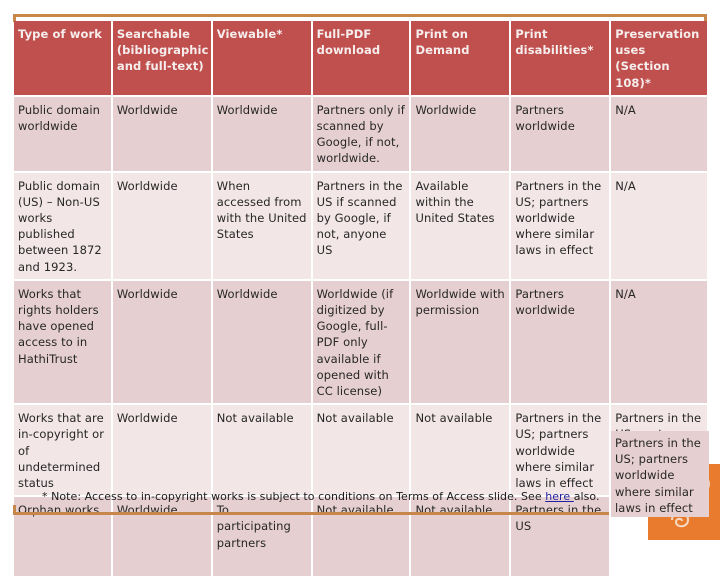 This screenshot has height=576, width=720. Describe the element at coordinates (586, 496) in the screenshot. I see `footnote-suffix: also.` at that location.